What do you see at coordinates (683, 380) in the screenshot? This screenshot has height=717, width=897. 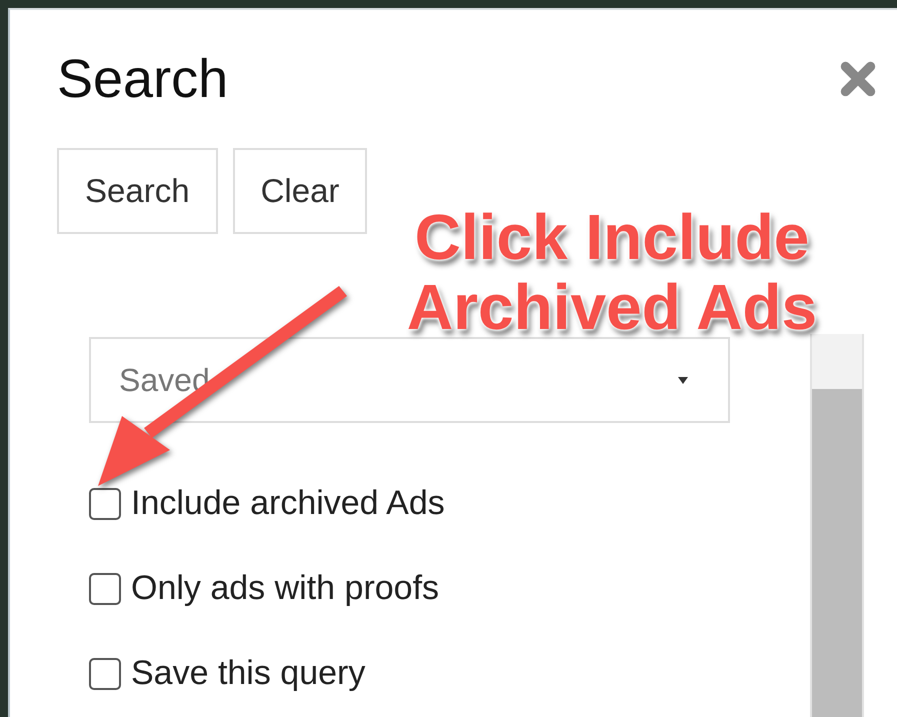 I see `caret-icon` at bounding box center [683, 380].